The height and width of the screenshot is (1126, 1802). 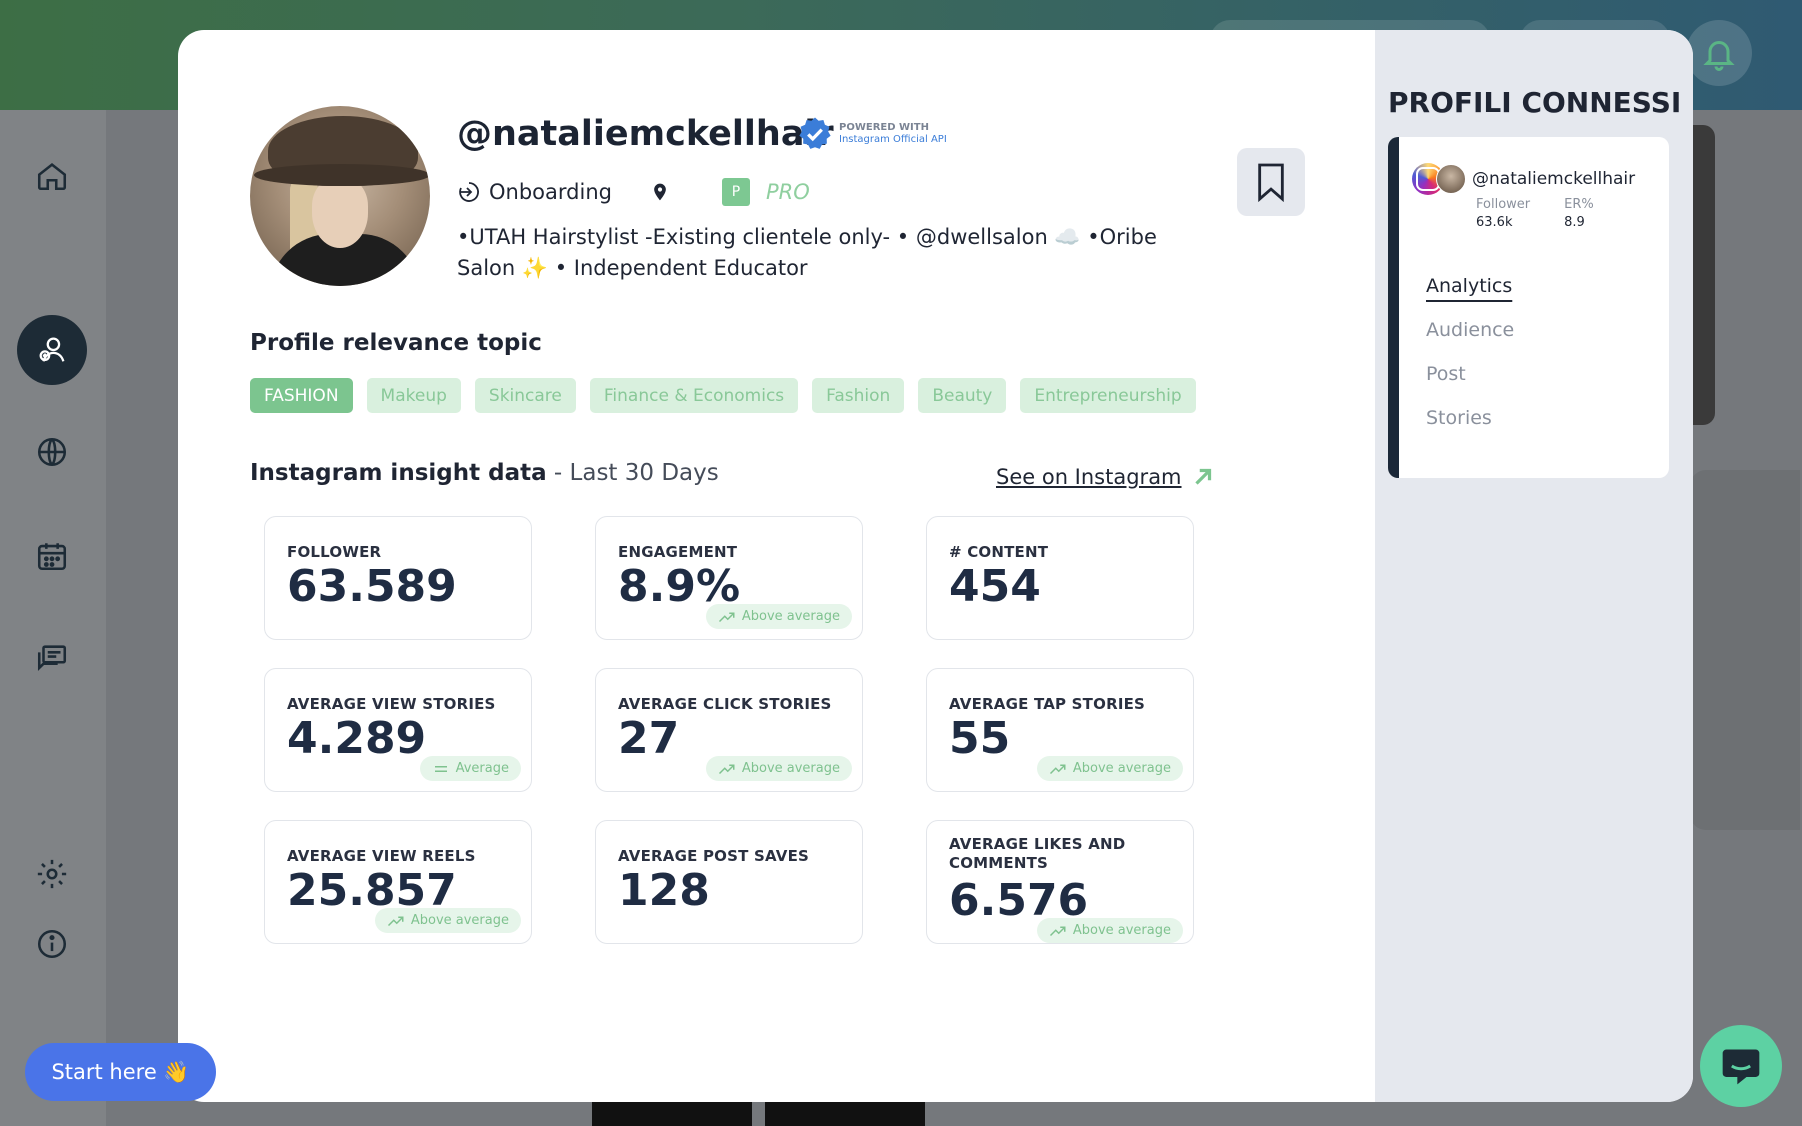 What do you see at coordinates (858, 395) in the screenshot?
I see `topic-tag: Fashion` at bounding box center [858, 395].